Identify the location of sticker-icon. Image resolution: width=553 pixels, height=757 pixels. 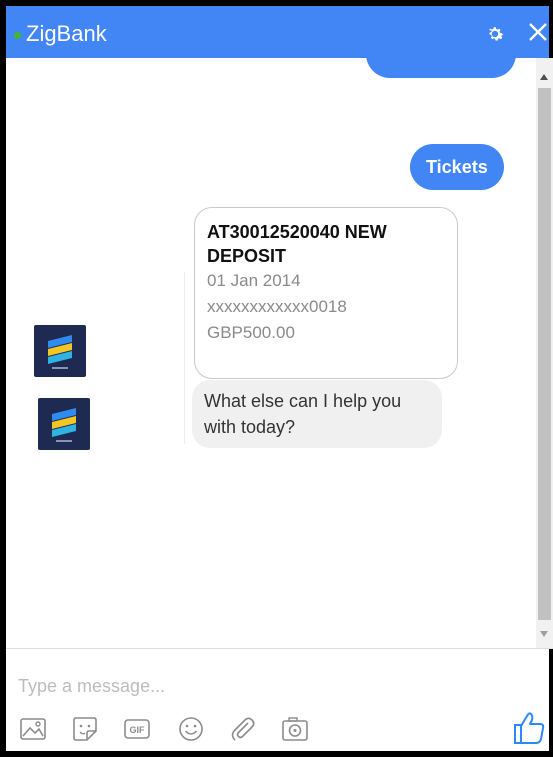
(85, 729).